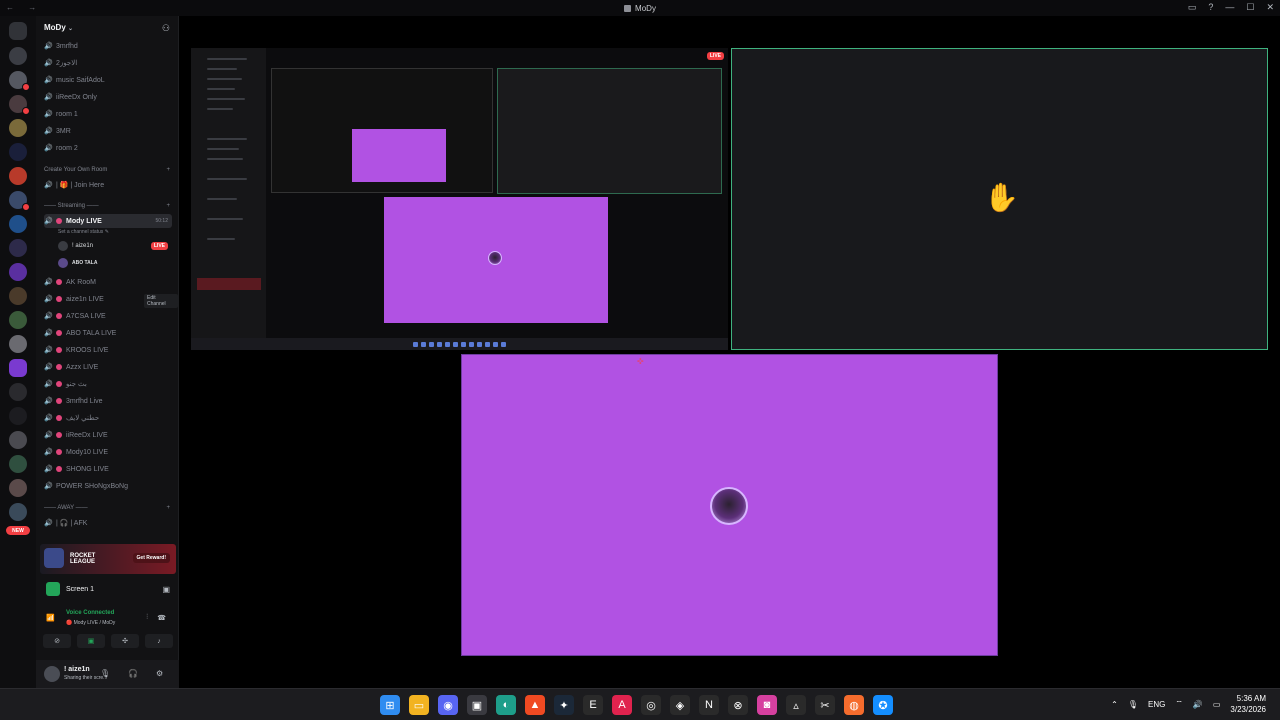 This screenshot has height=720, width=1280. What do you see at coordinates (108, 206) in the screenshot?
I see `category-header: —— Streaming —— +` at bounding box center [108, 206].